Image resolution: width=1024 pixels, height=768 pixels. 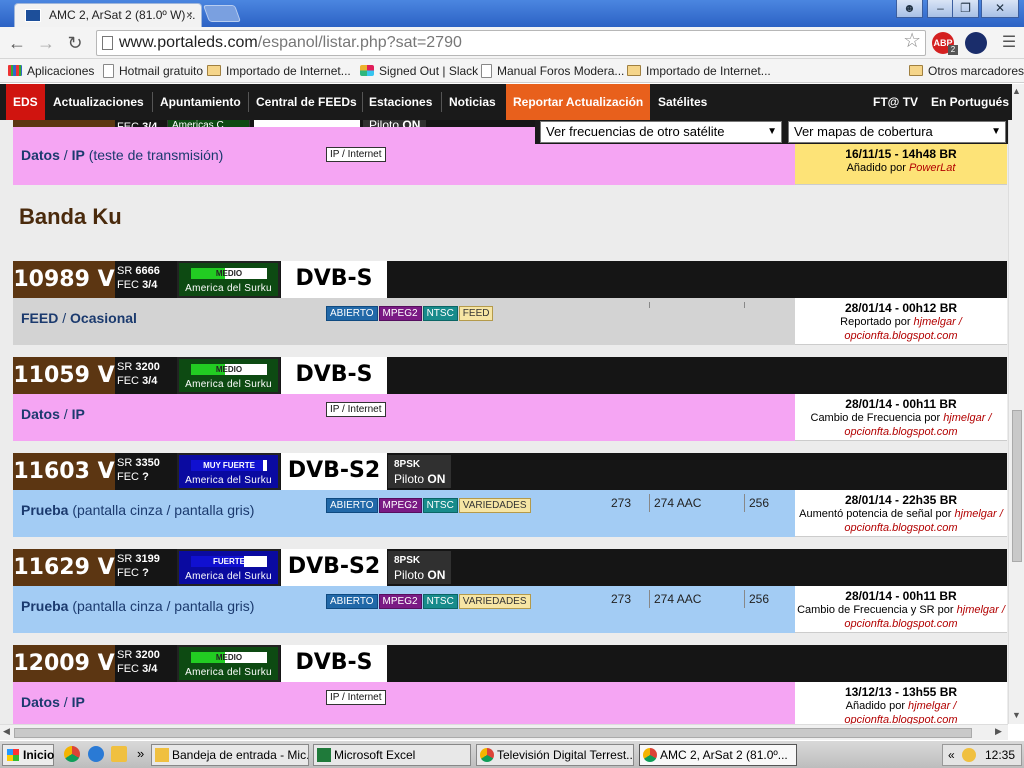 I want to click on tags: IP / Internet, so click(x=356, y=154).